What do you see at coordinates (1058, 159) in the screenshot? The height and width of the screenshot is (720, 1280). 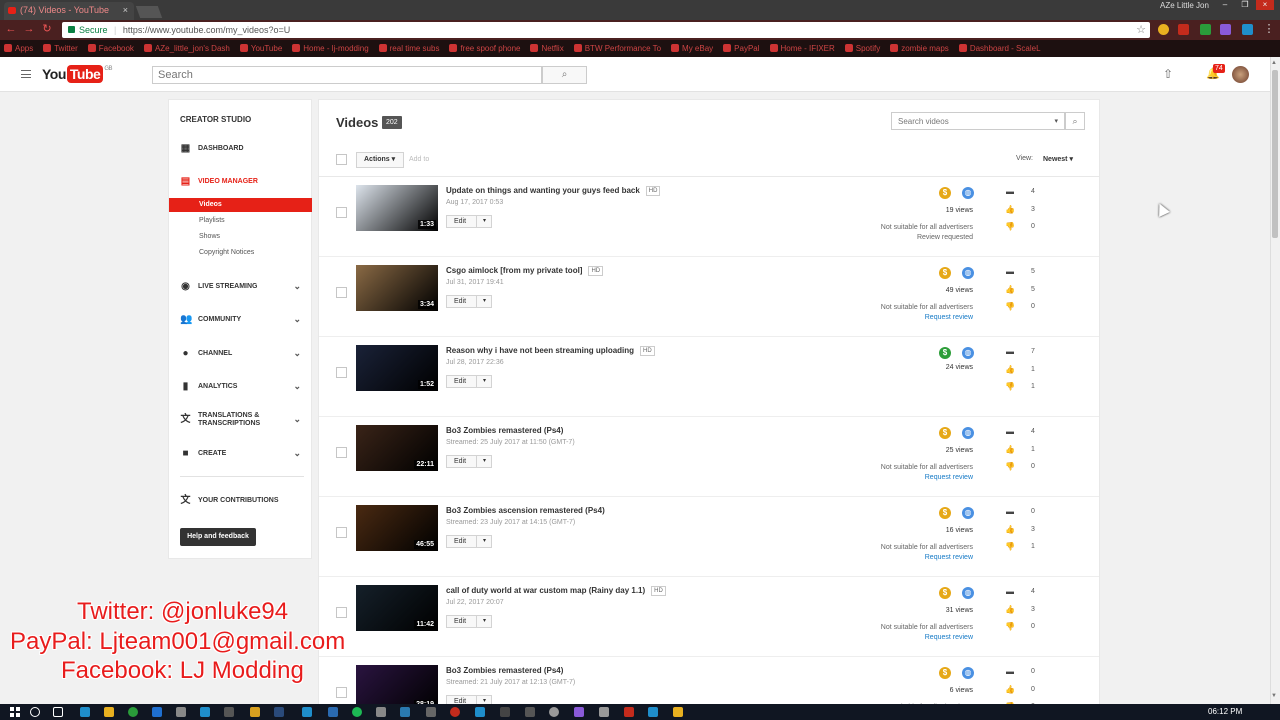 I see `sort-dropdown: Newest ▾` at bounding box center [1058, 159].